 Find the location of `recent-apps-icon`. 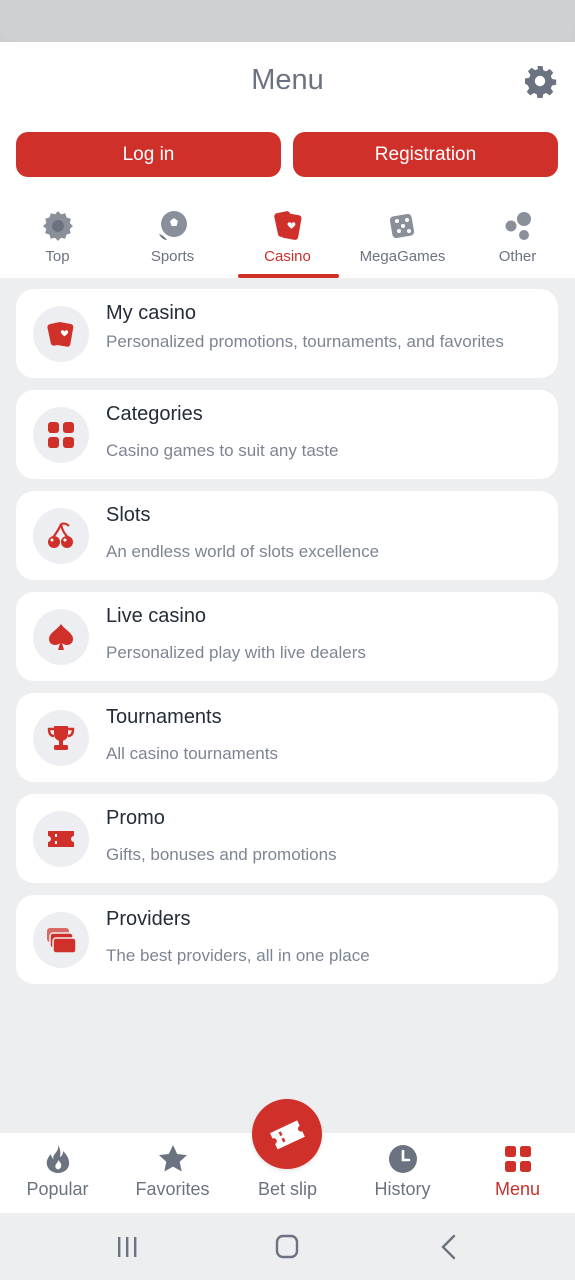

recent-apps-icon is located at coordinates (127, 1247).